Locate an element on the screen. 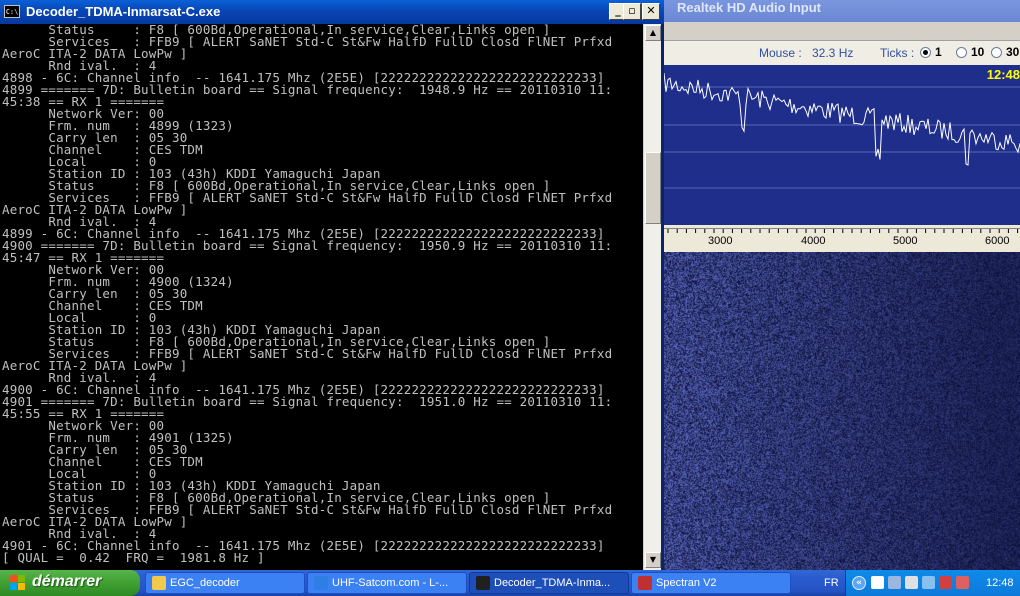  tray-alert-icon is located at coordinates (945, 582).